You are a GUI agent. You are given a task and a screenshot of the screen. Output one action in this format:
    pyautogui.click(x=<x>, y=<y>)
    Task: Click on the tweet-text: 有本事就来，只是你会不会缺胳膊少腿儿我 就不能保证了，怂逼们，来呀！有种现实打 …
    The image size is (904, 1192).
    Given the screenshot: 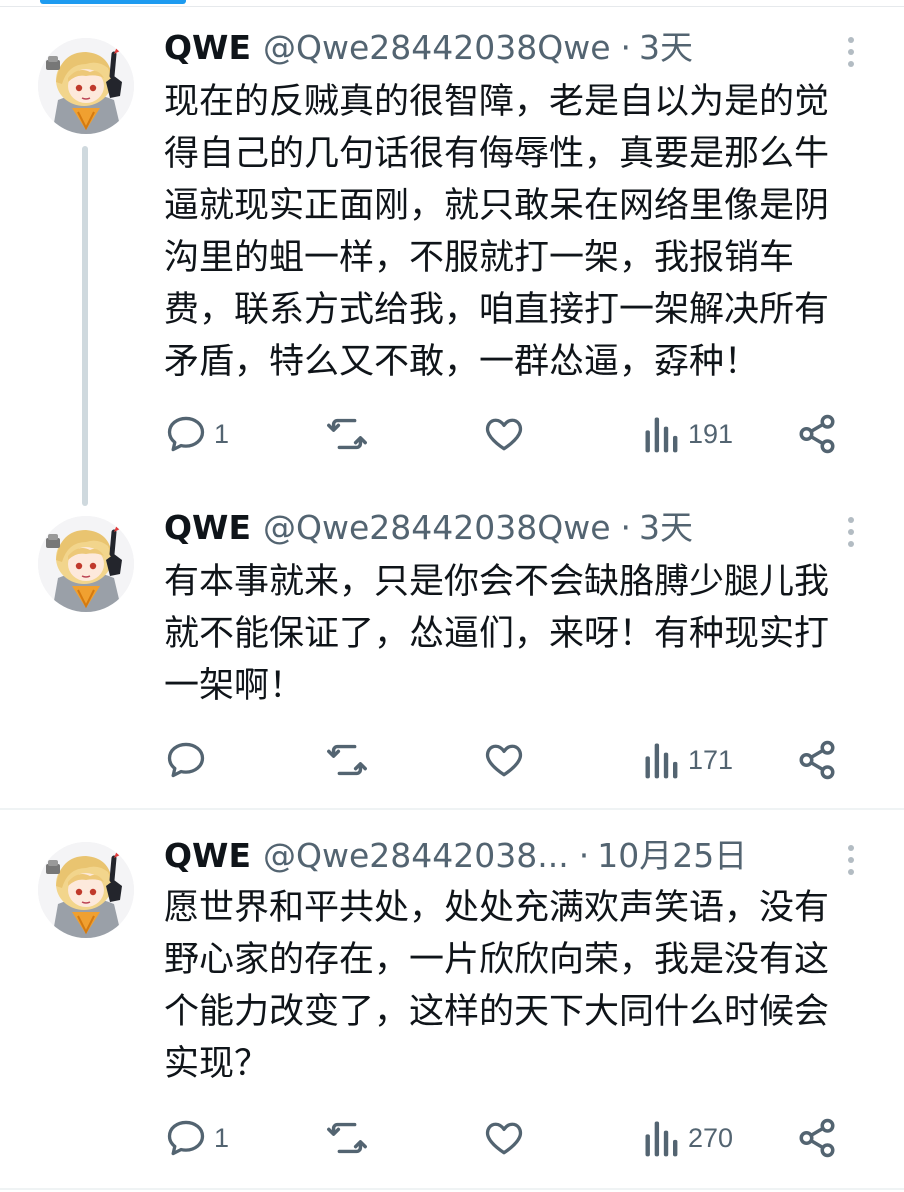 What is the action you would take?
    pyautogui.click(x=497, y=634)
    